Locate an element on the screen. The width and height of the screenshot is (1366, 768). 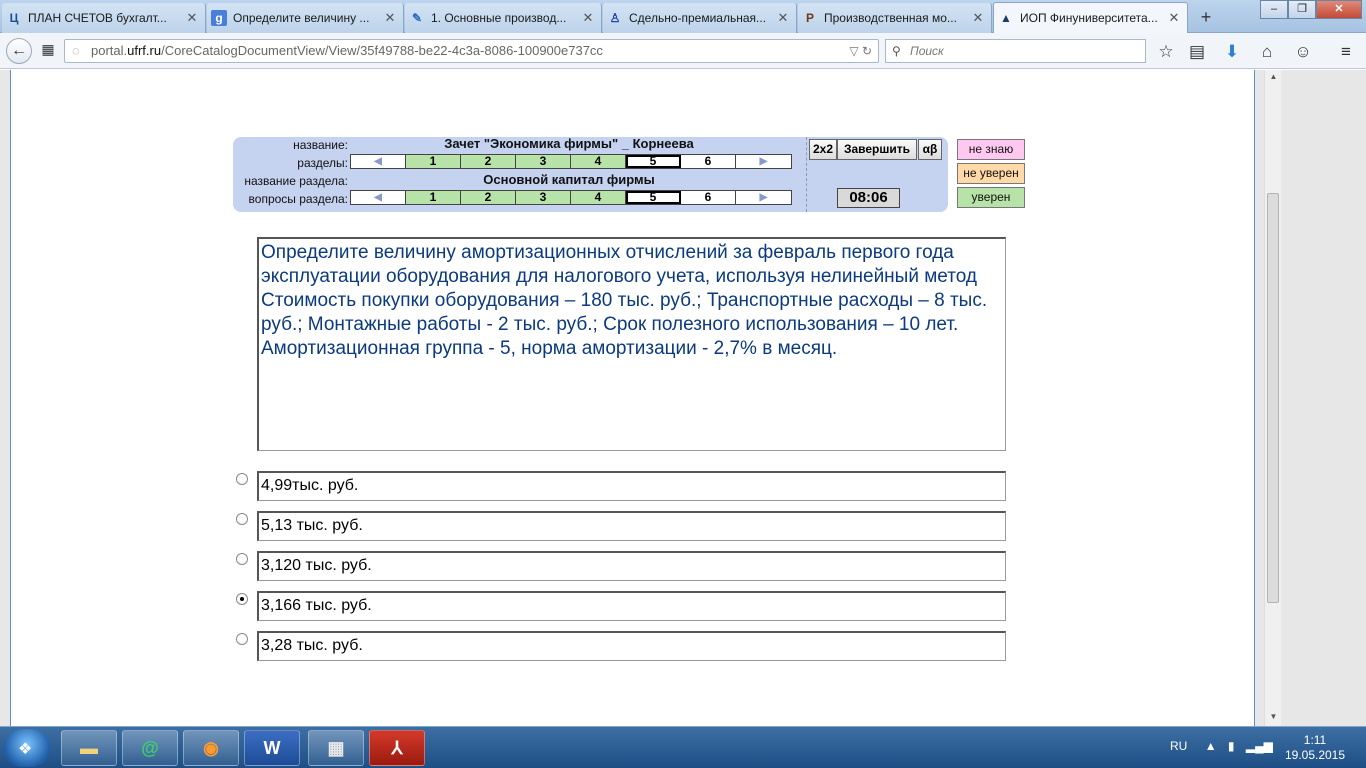
calculator-taskbar-icon: ▦ is located at coordinates (336, 748).